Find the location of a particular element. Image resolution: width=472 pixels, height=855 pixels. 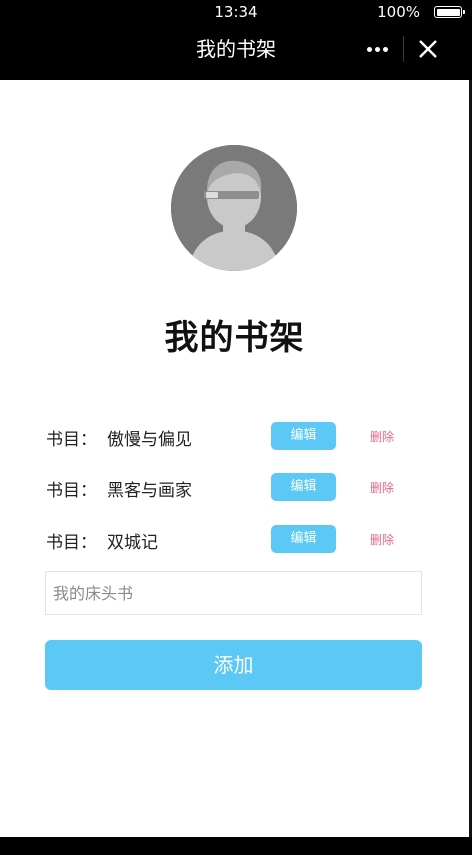

more-options-button is located at coordinates (377, 49).